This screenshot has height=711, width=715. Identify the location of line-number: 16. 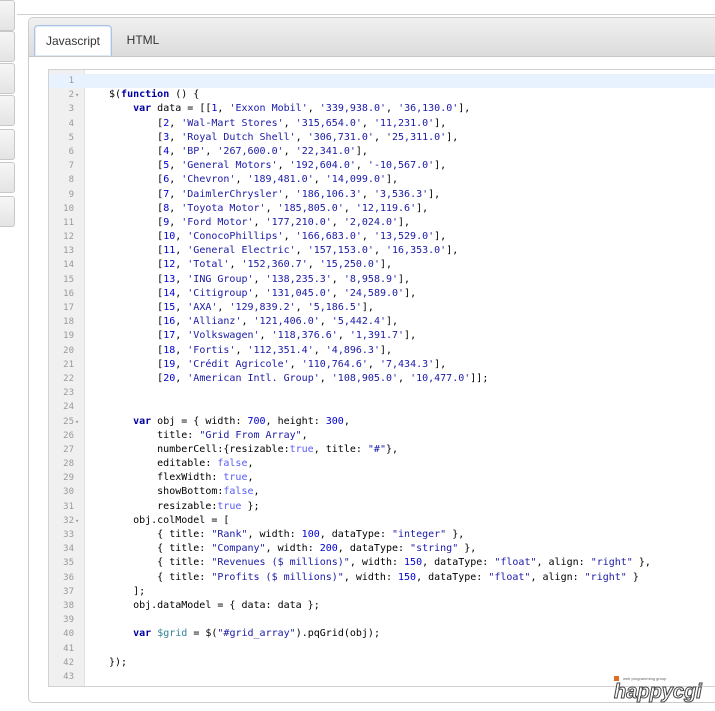
(68, 293).